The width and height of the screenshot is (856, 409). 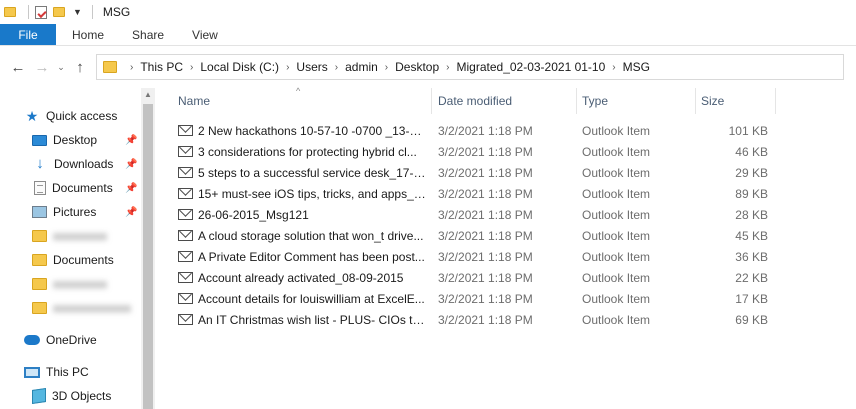 I want to click on column-header-type: Type, so click(x=636, y=101).